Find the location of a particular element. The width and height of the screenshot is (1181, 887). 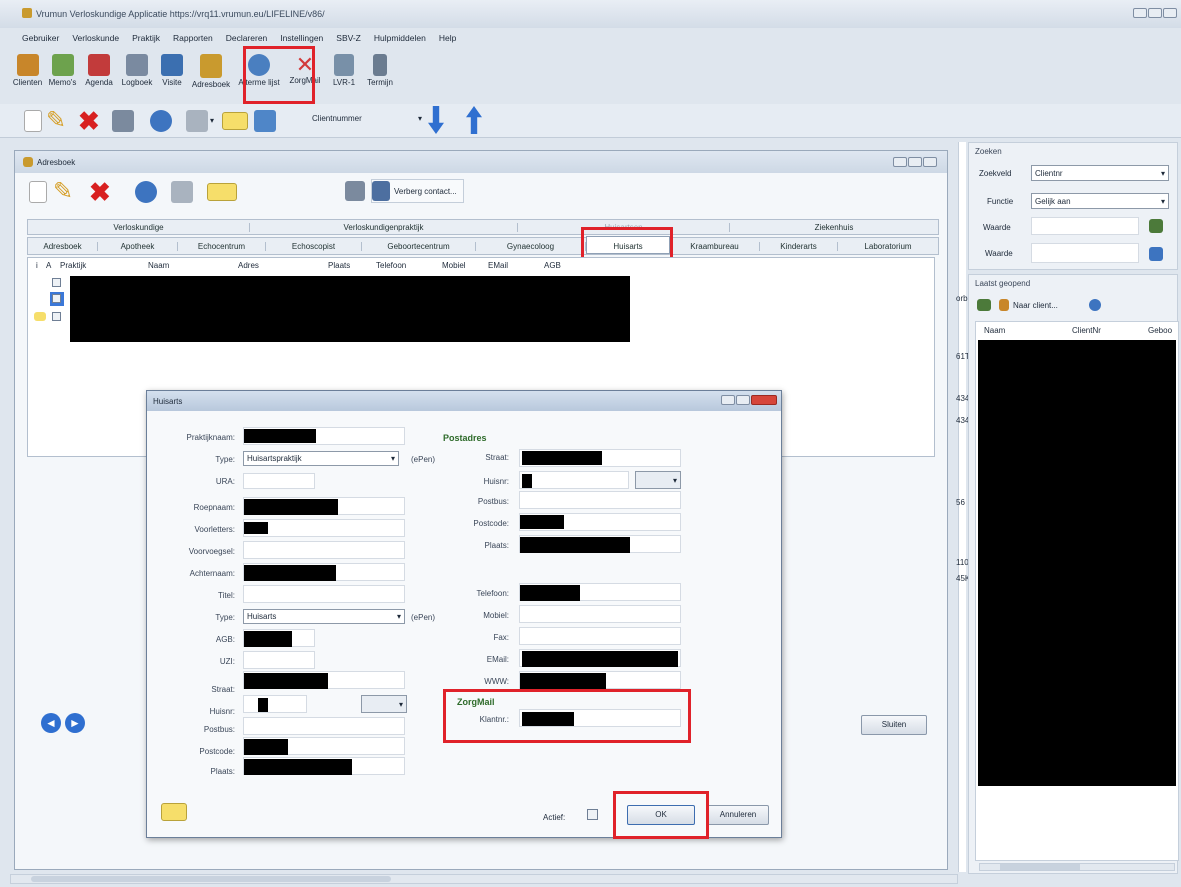

tab-kraambureau: Kraambureau is located at coordinates (715, 246).